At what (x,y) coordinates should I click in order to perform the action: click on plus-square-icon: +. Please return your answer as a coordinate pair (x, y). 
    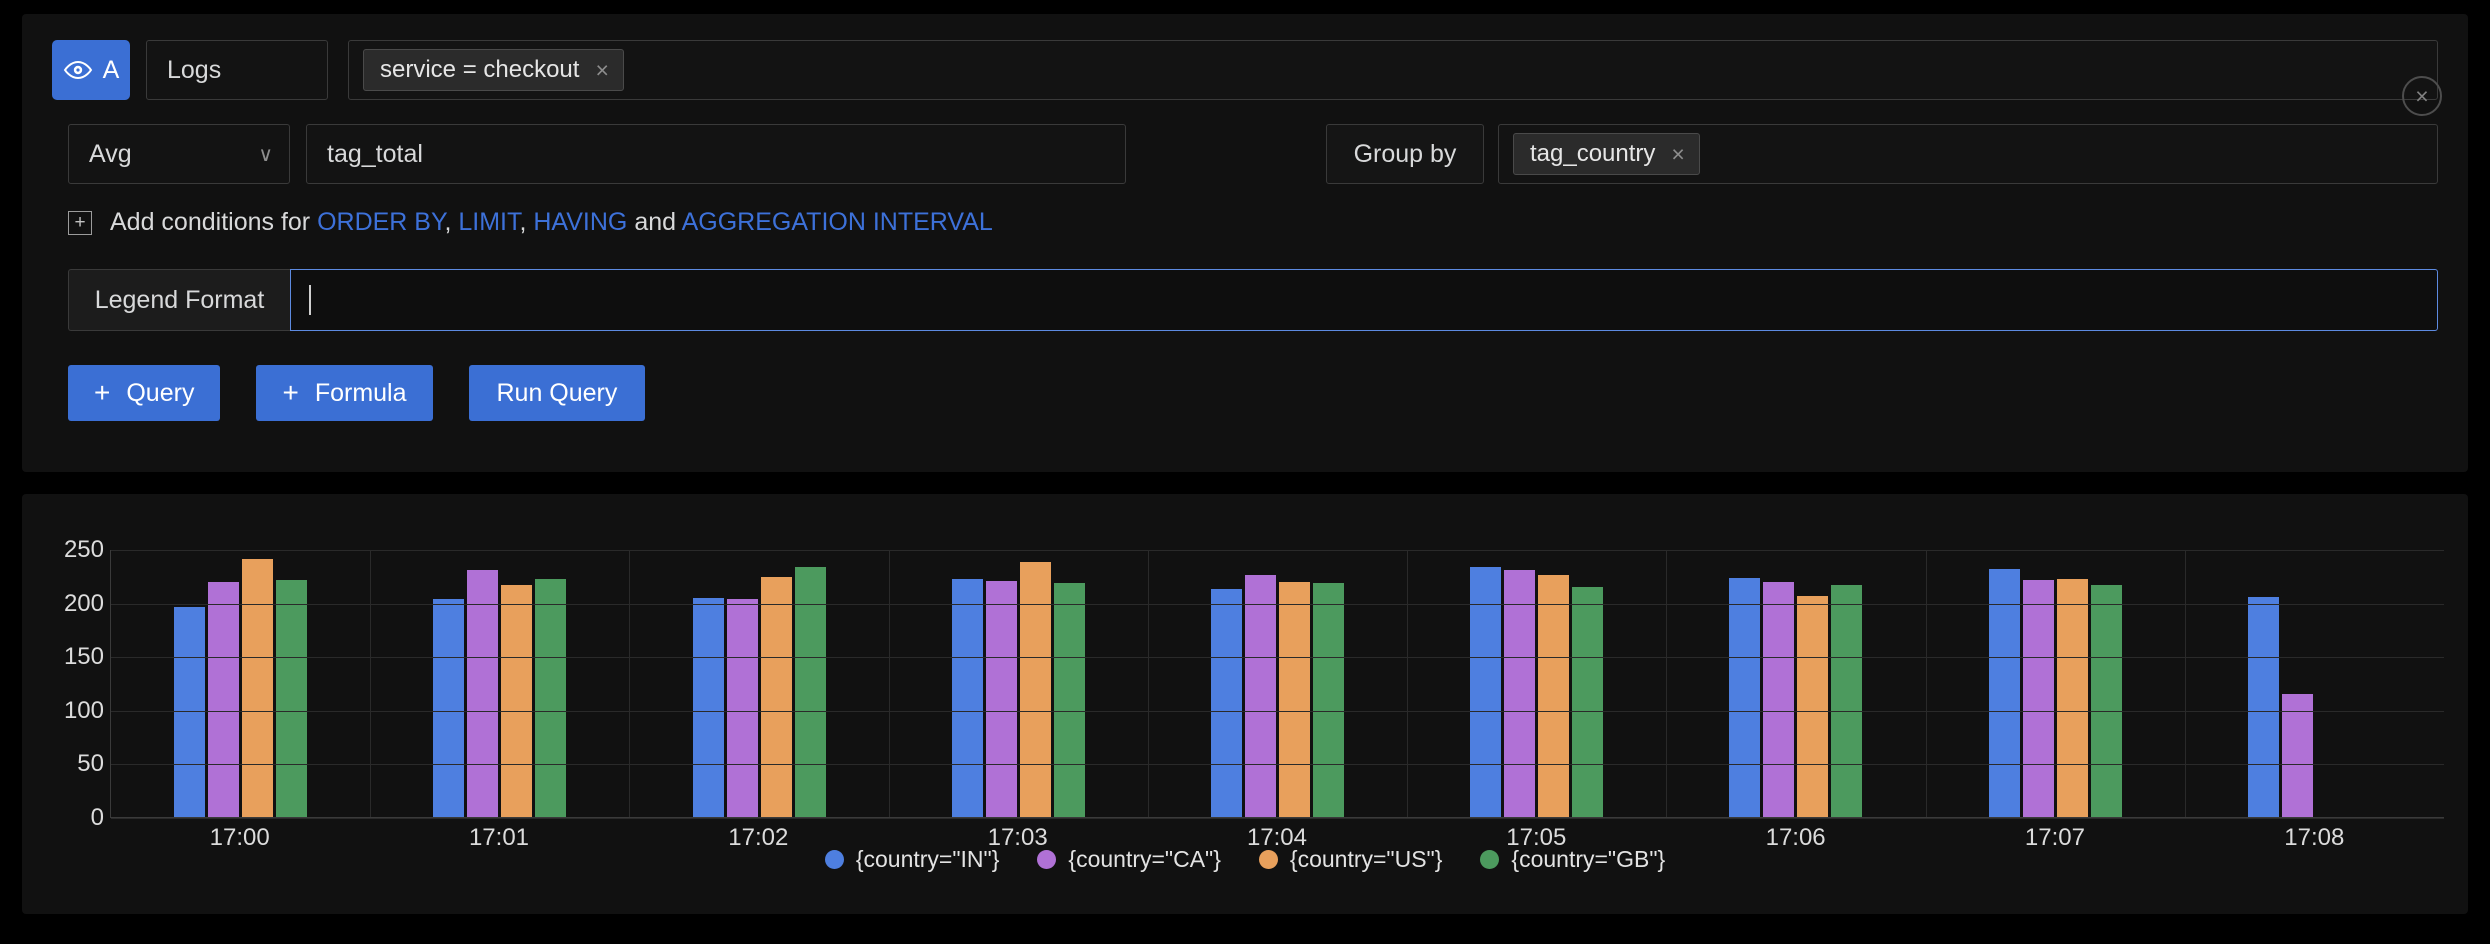
    Looking at the image, I should click on (80, 222).